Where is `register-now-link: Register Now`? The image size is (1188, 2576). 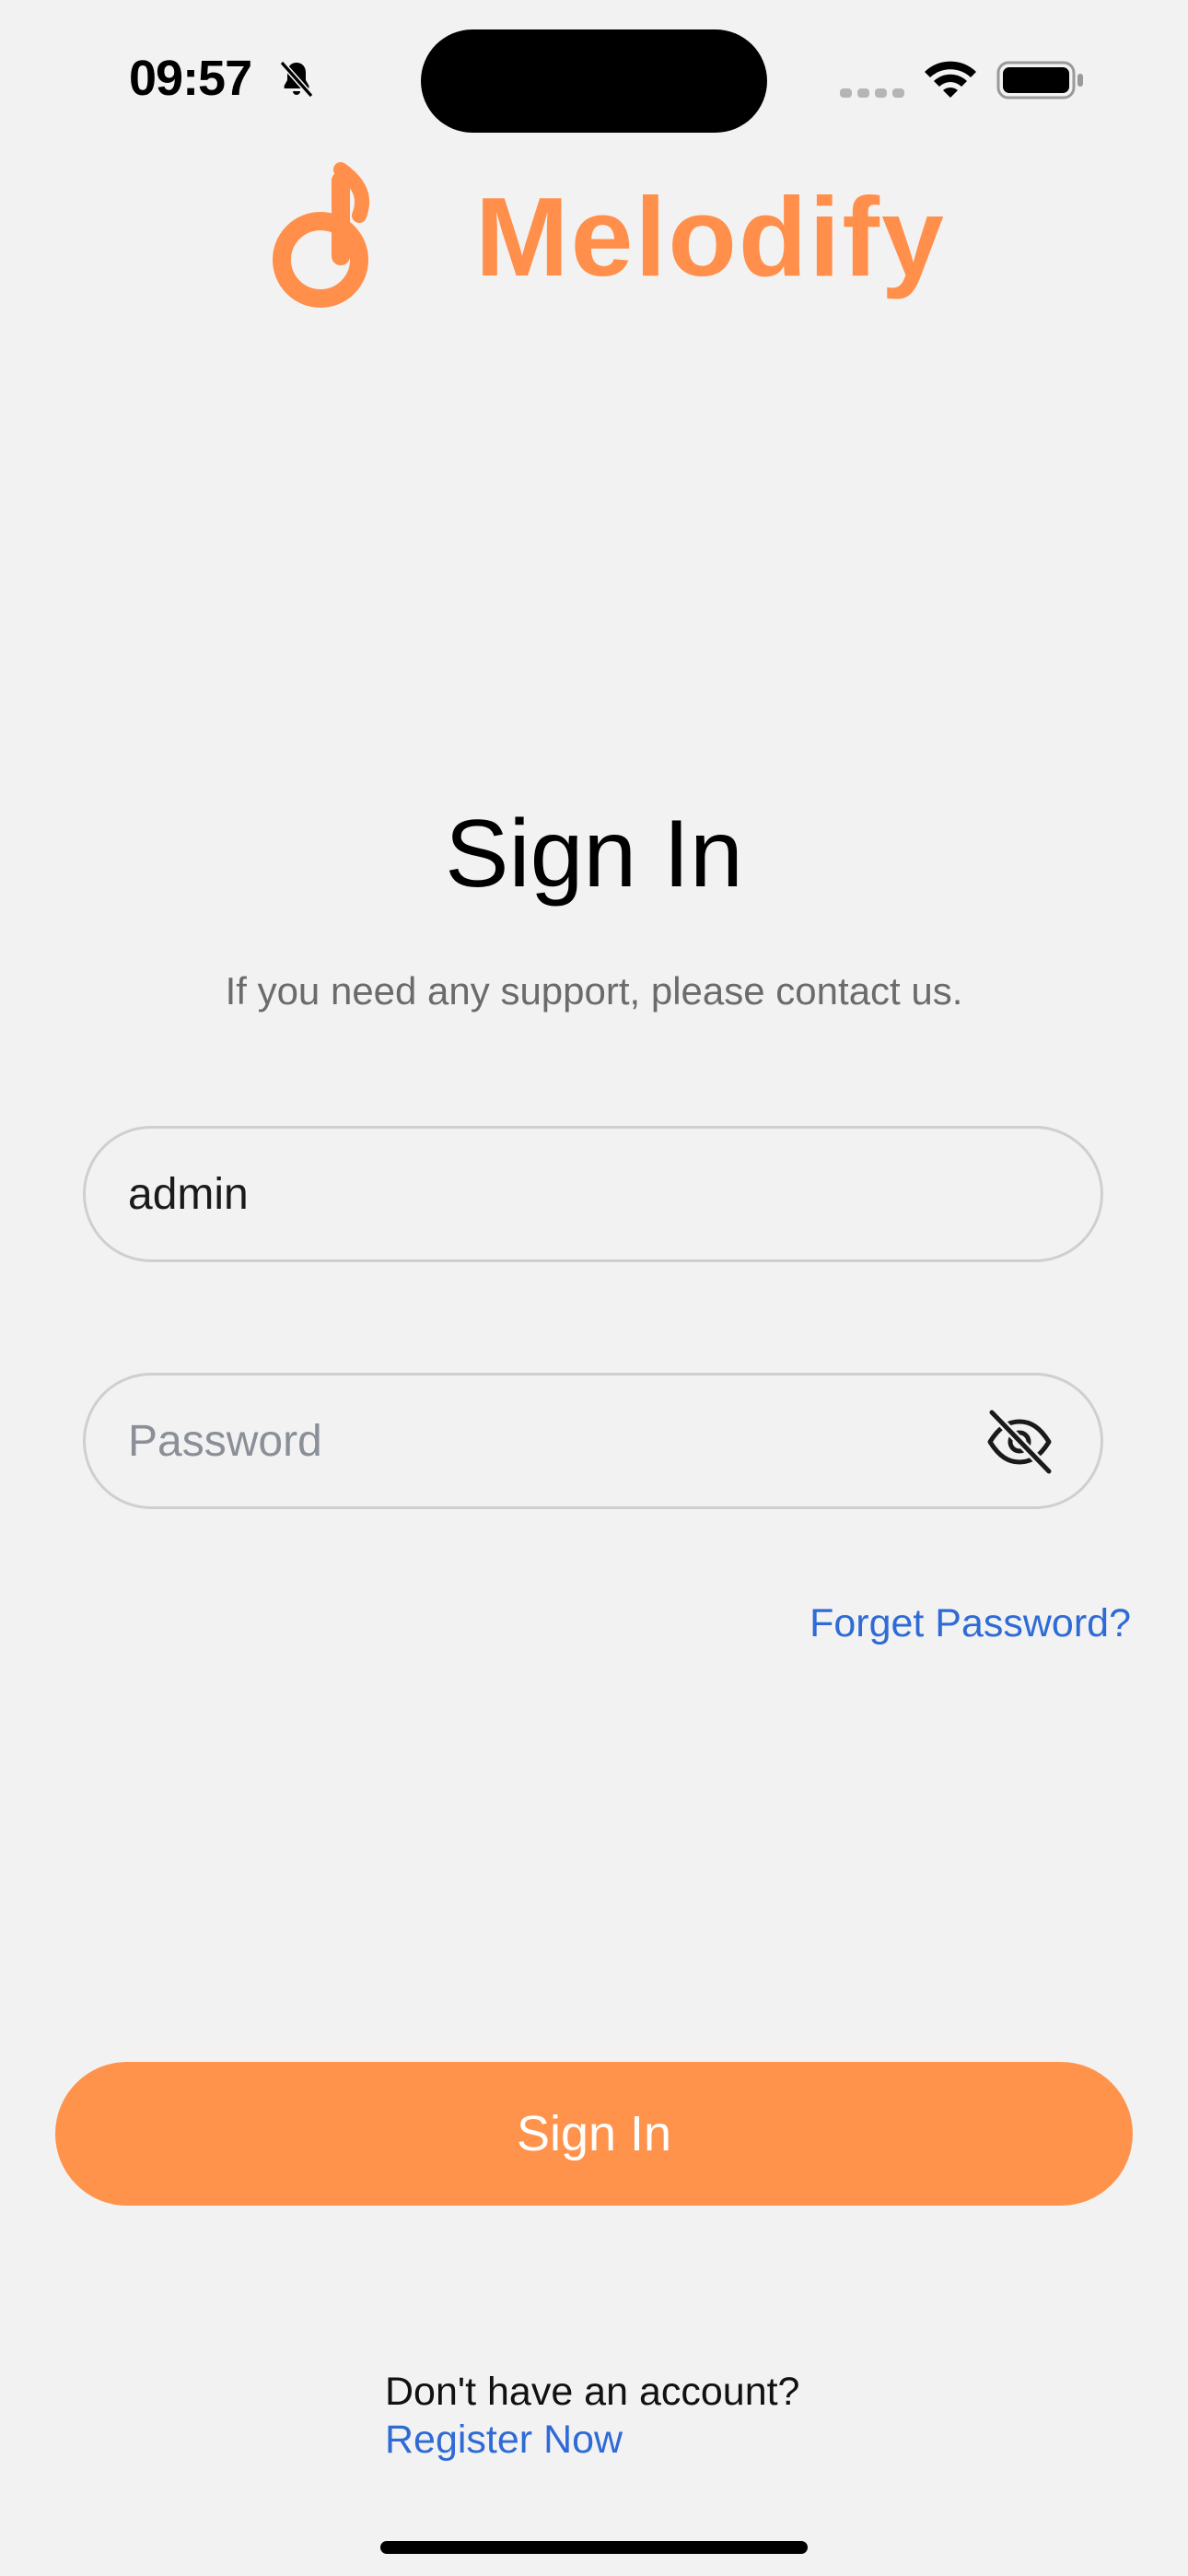 register-now-link: Register Now is located at coordinates (504, 2440).